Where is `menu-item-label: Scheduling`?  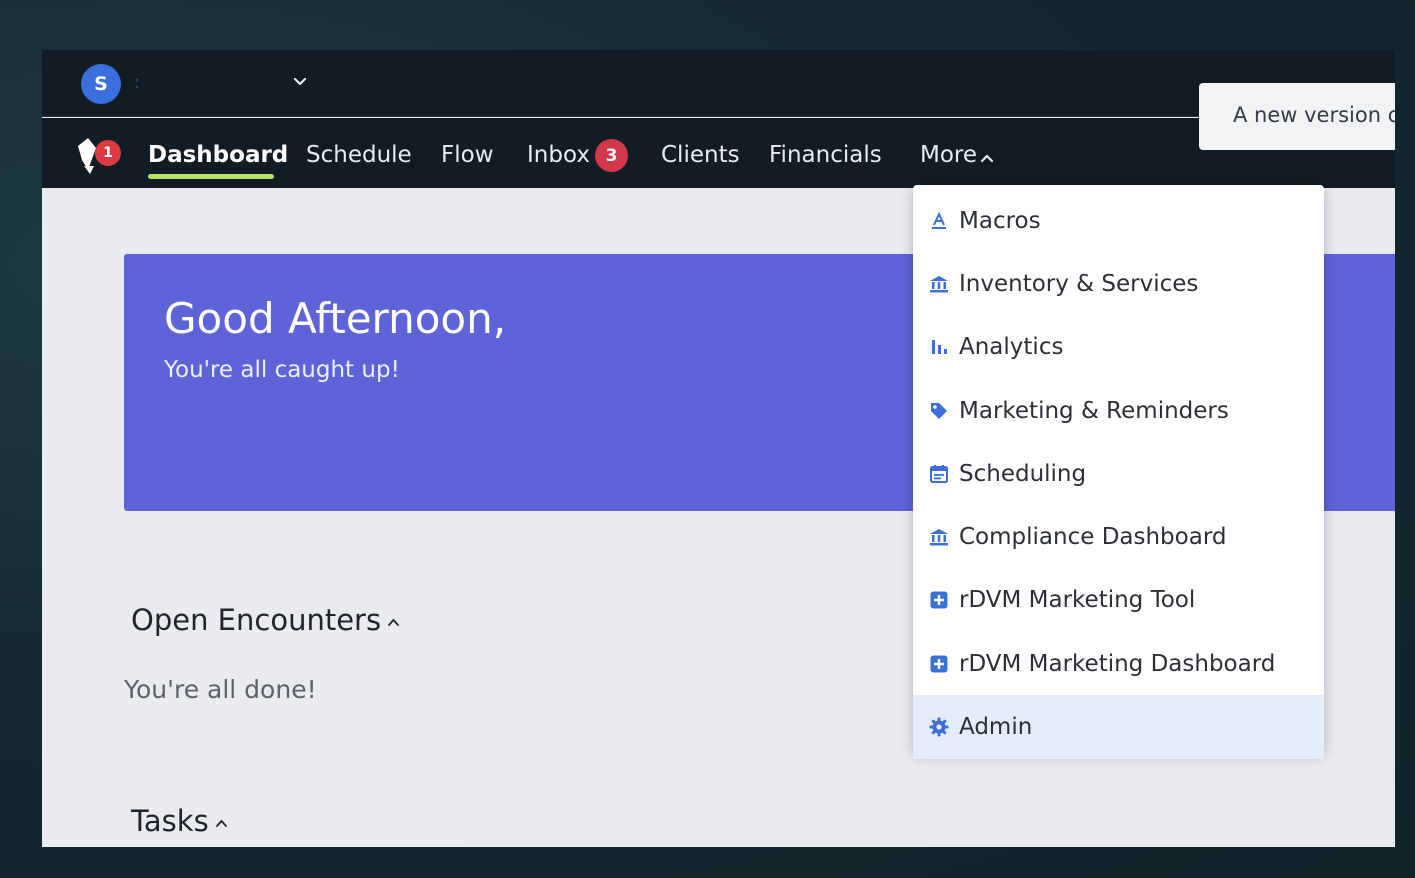
menu-item-label: Scheduling is located at coordinates (1023, 473).